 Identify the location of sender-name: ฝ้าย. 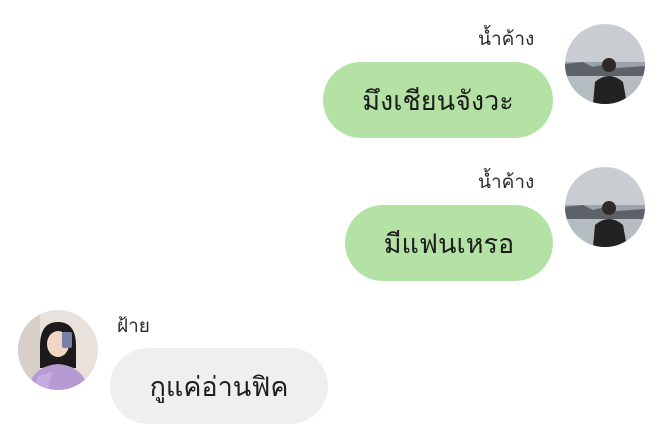
(133, 326).